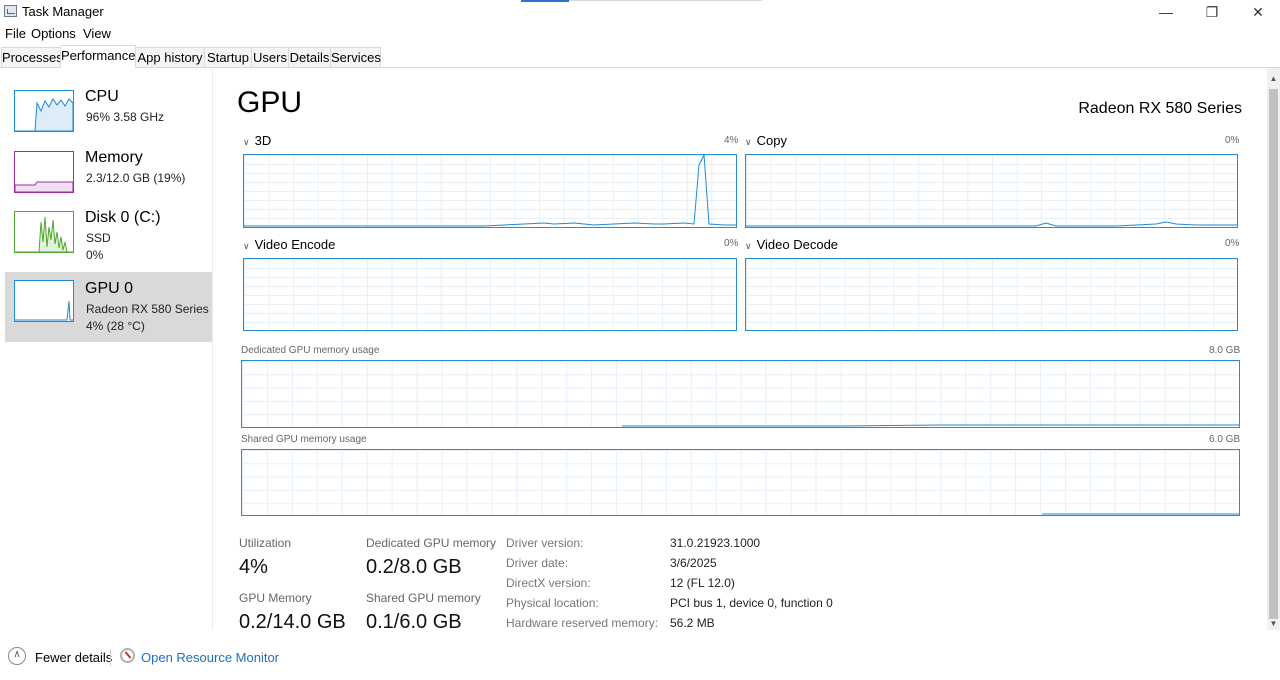  Describe the element at coordinates (545, 1) in the screenshot. I see `title-accent-line` at that location.